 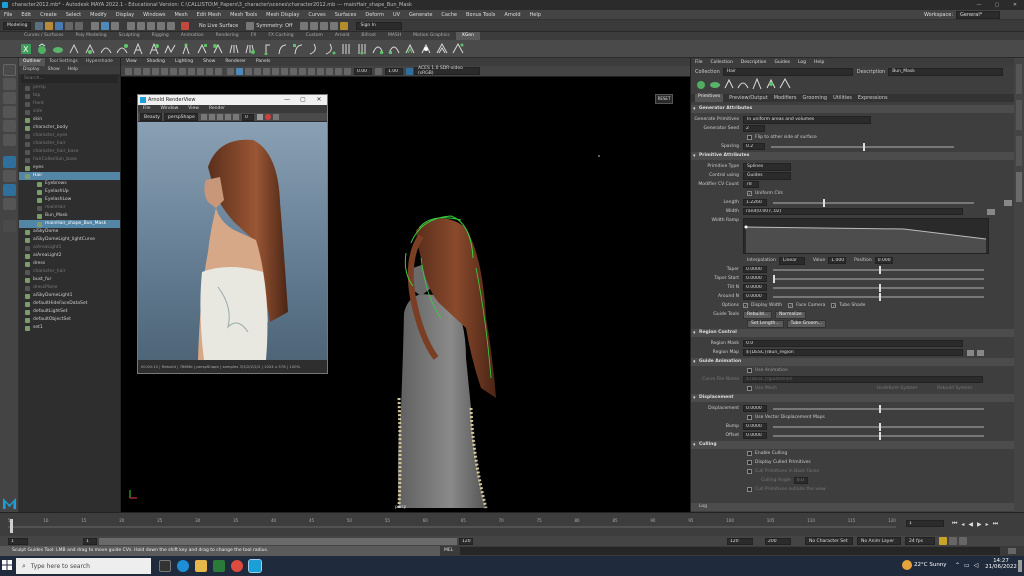 What do you see at coordinates (970, 352) in the screenshot?
I see `paint-icon` at bounding box center [970, 352].